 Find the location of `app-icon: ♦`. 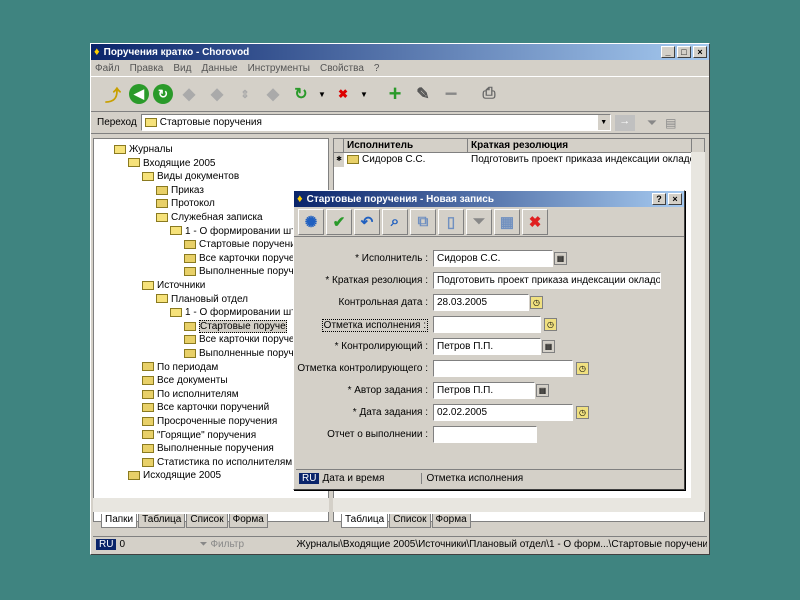

app-icon: ♦ is located at coordinates (97, 52).